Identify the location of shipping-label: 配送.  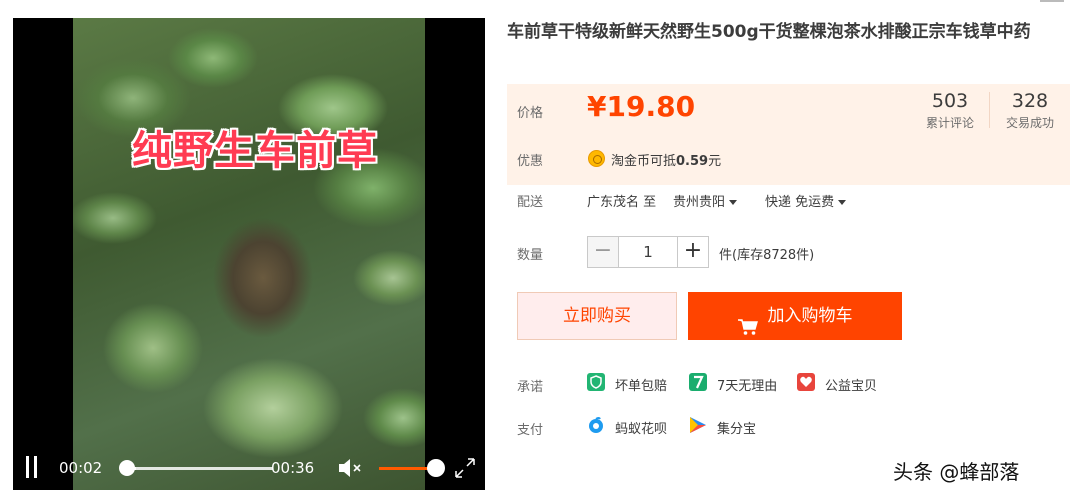
(530, 202).